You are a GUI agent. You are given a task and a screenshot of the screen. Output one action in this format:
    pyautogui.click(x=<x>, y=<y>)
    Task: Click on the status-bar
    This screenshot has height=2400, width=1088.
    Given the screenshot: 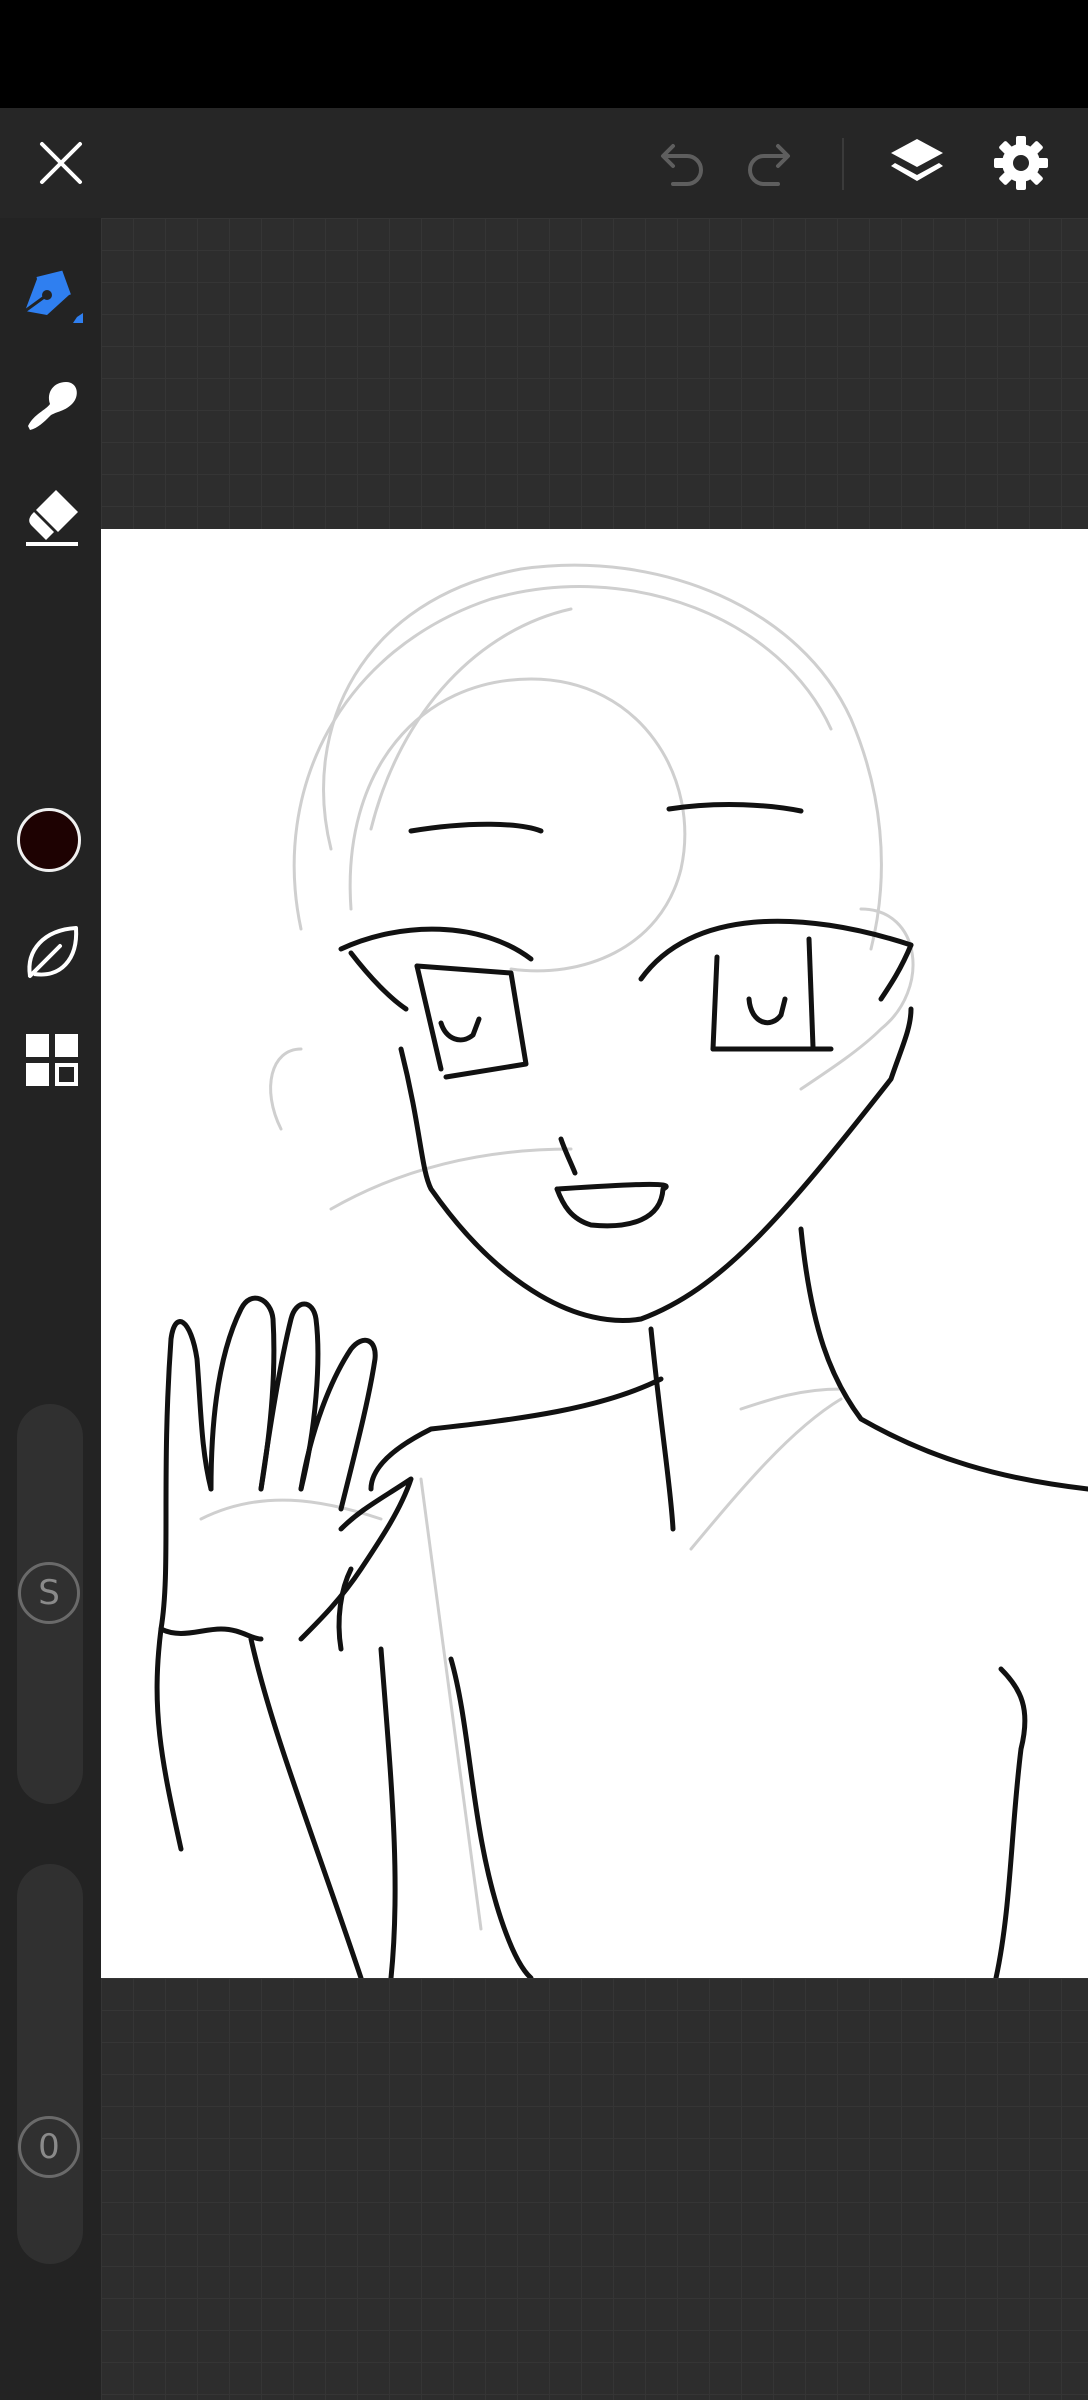 What is the action you would take?
    pyautogui.click(x=544, y=54)
    